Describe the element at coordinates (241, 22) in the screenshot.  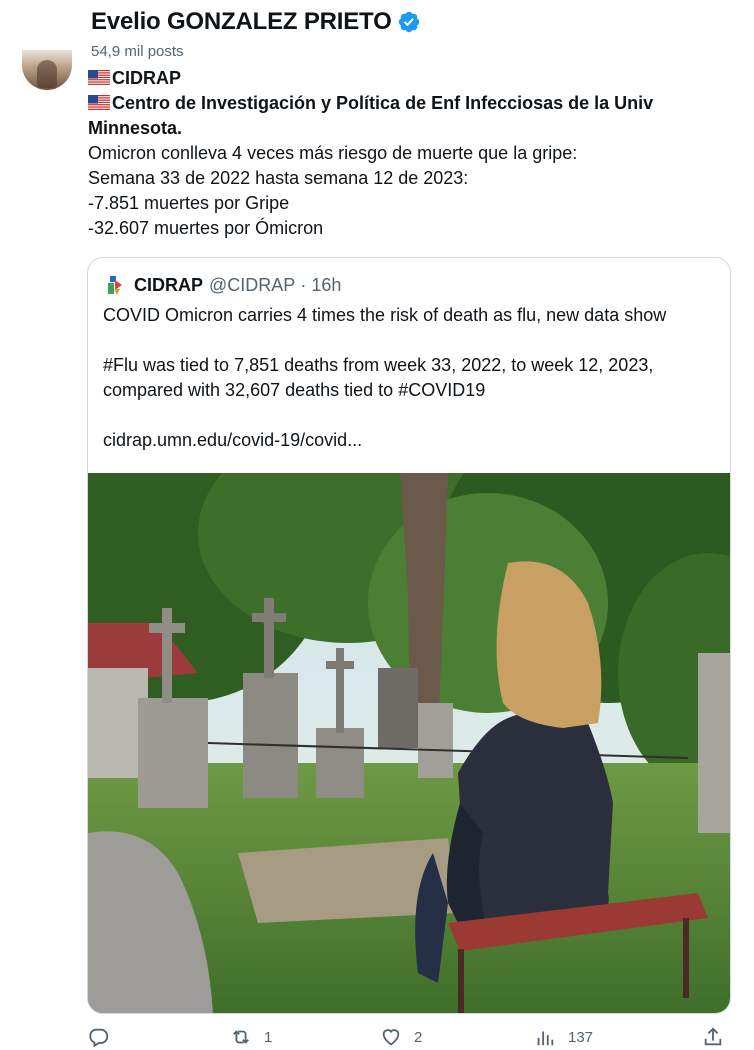
I see `display-name-text: Evelio GONZALEZ PRIETO` at that location.